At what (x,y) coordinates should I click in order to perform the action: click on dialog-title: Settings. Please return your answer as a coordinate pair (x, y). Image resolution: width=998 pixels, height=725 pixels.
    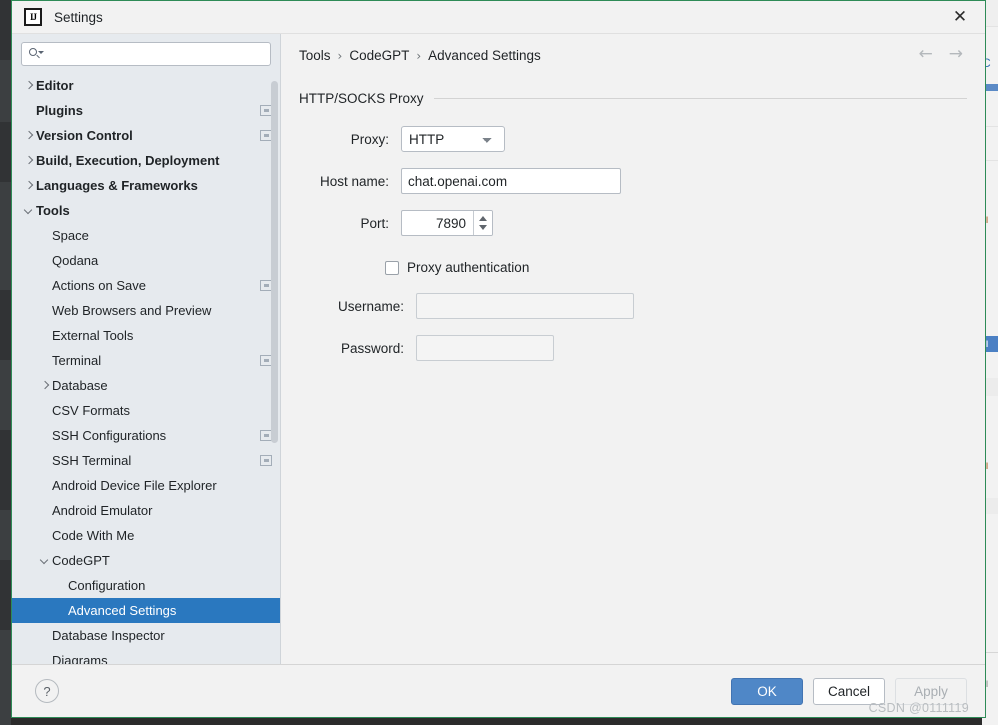
    Looking at the image, I should click on (78, 17).